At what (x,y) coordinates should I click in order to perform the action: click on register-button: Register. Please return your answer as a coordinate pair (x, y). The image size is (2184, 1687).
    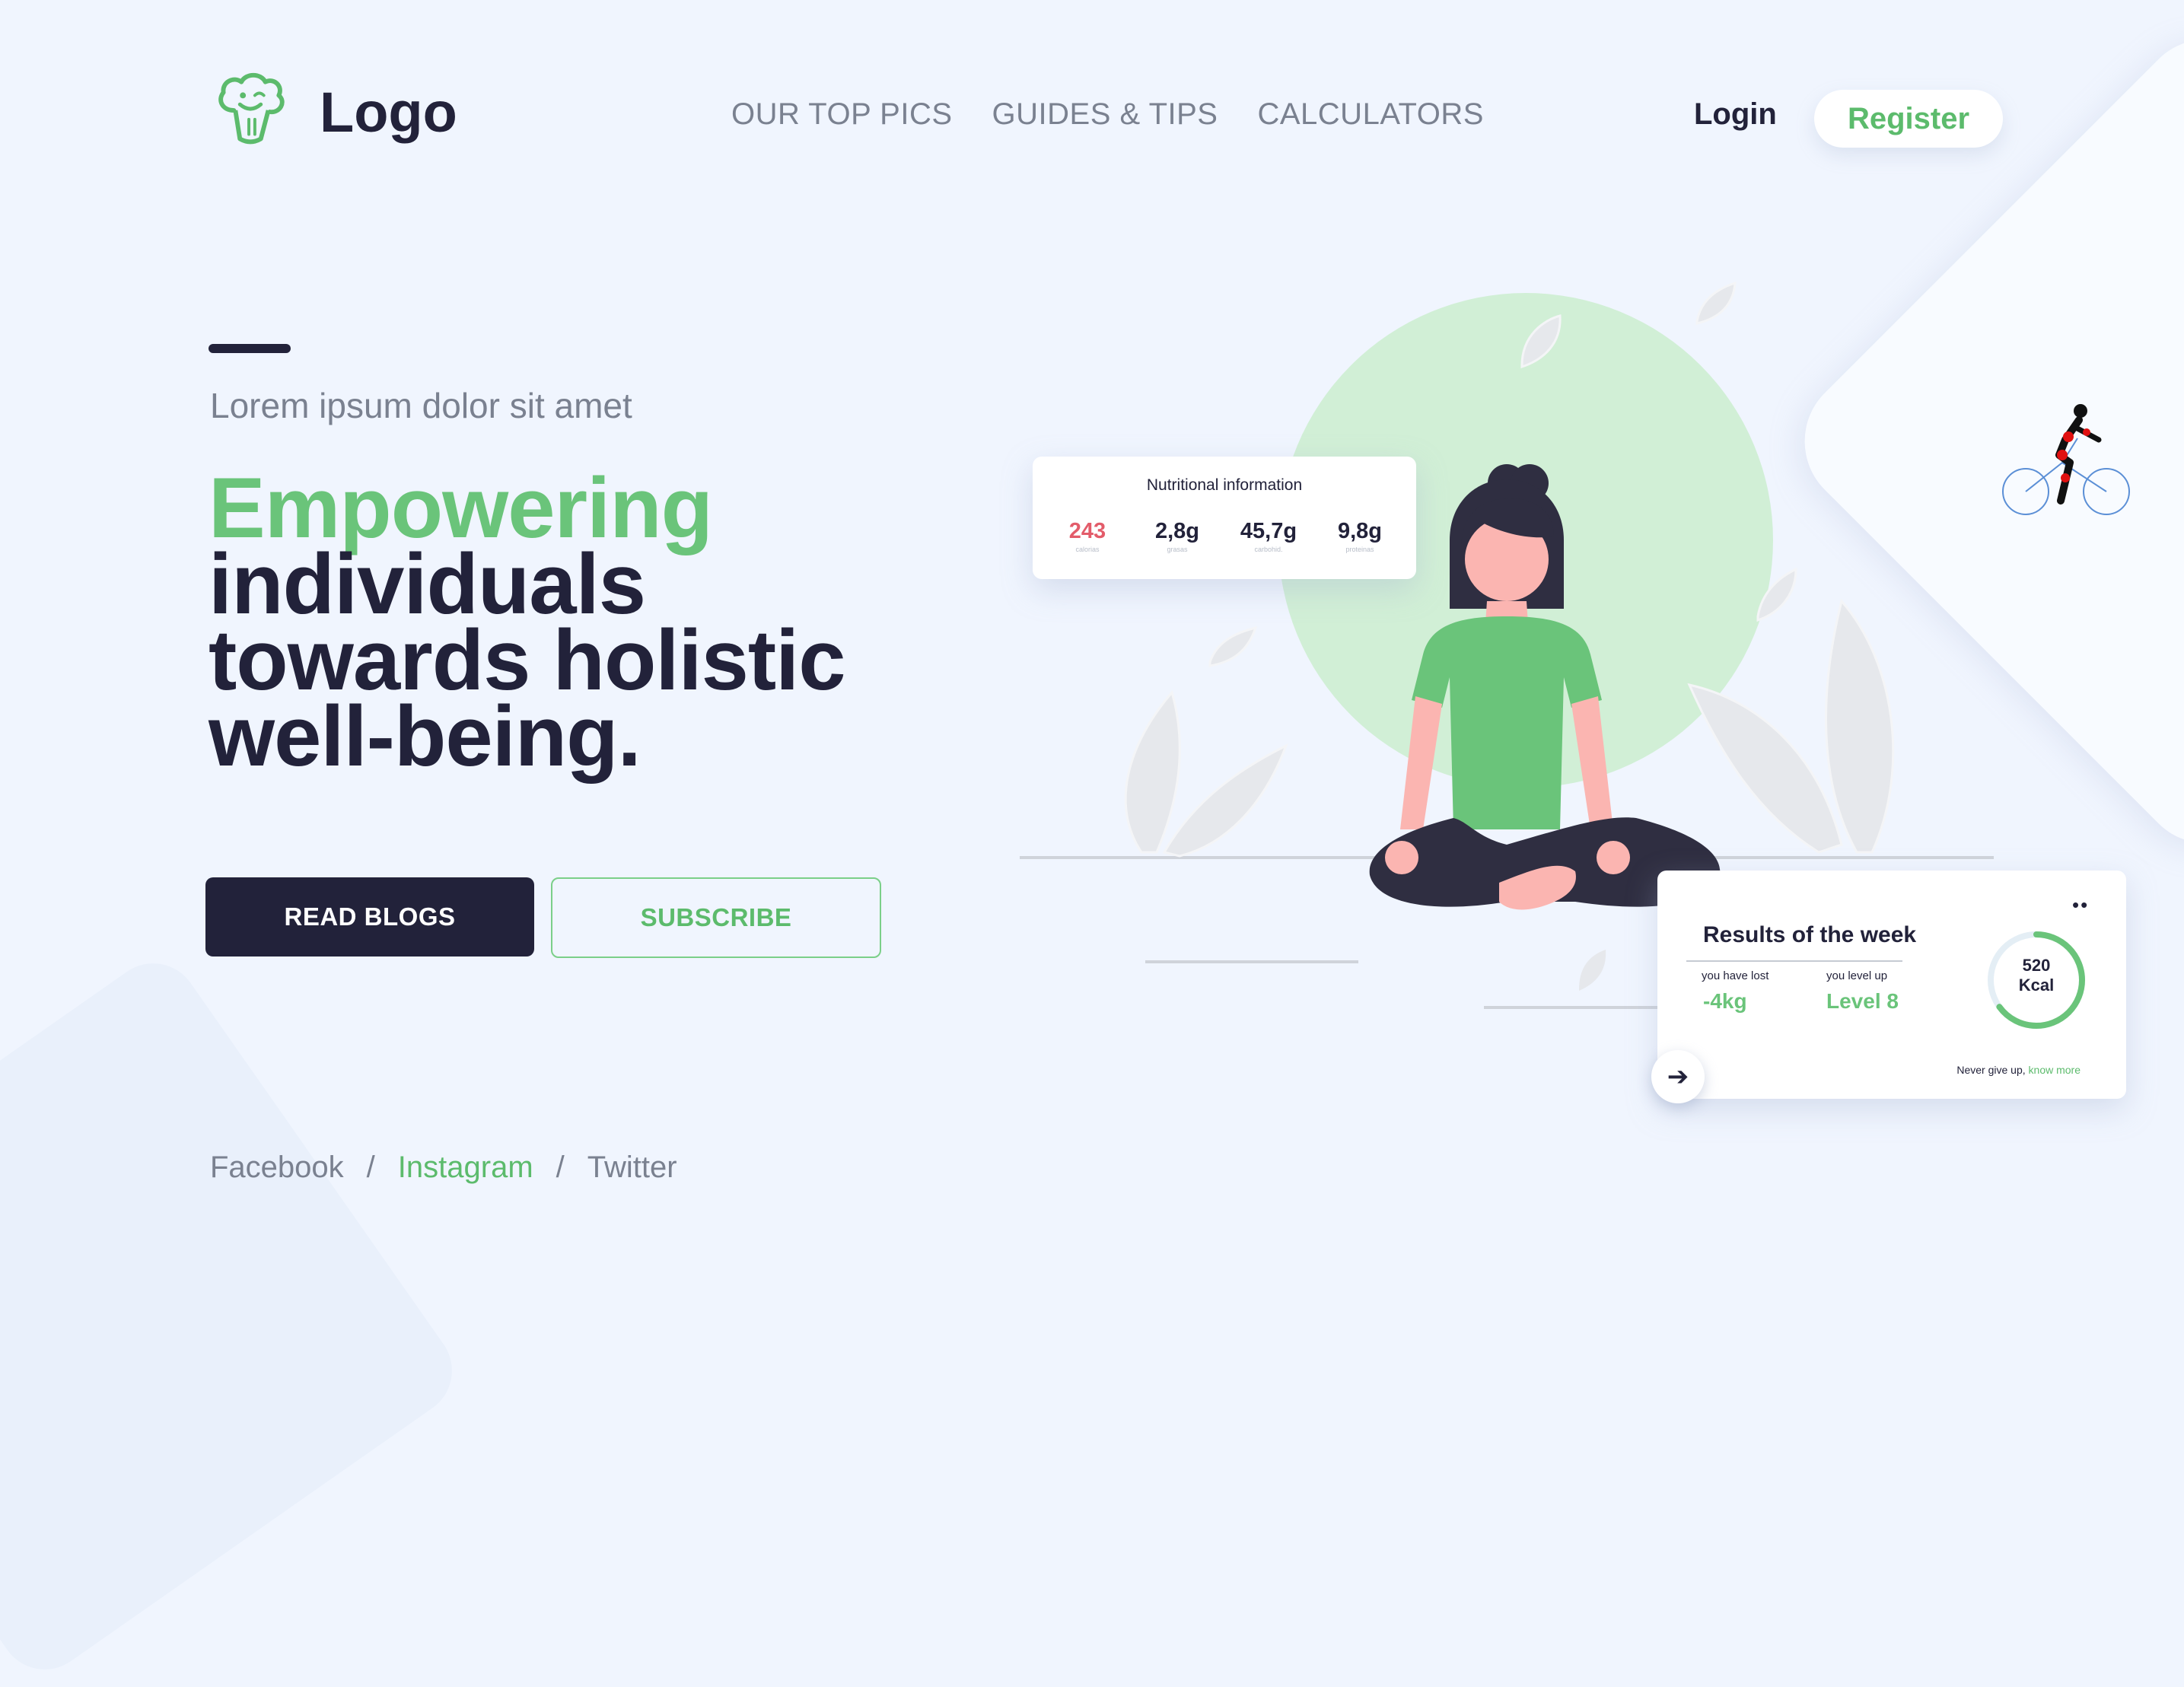
    Looking at the image, I should click on (1908, 119).